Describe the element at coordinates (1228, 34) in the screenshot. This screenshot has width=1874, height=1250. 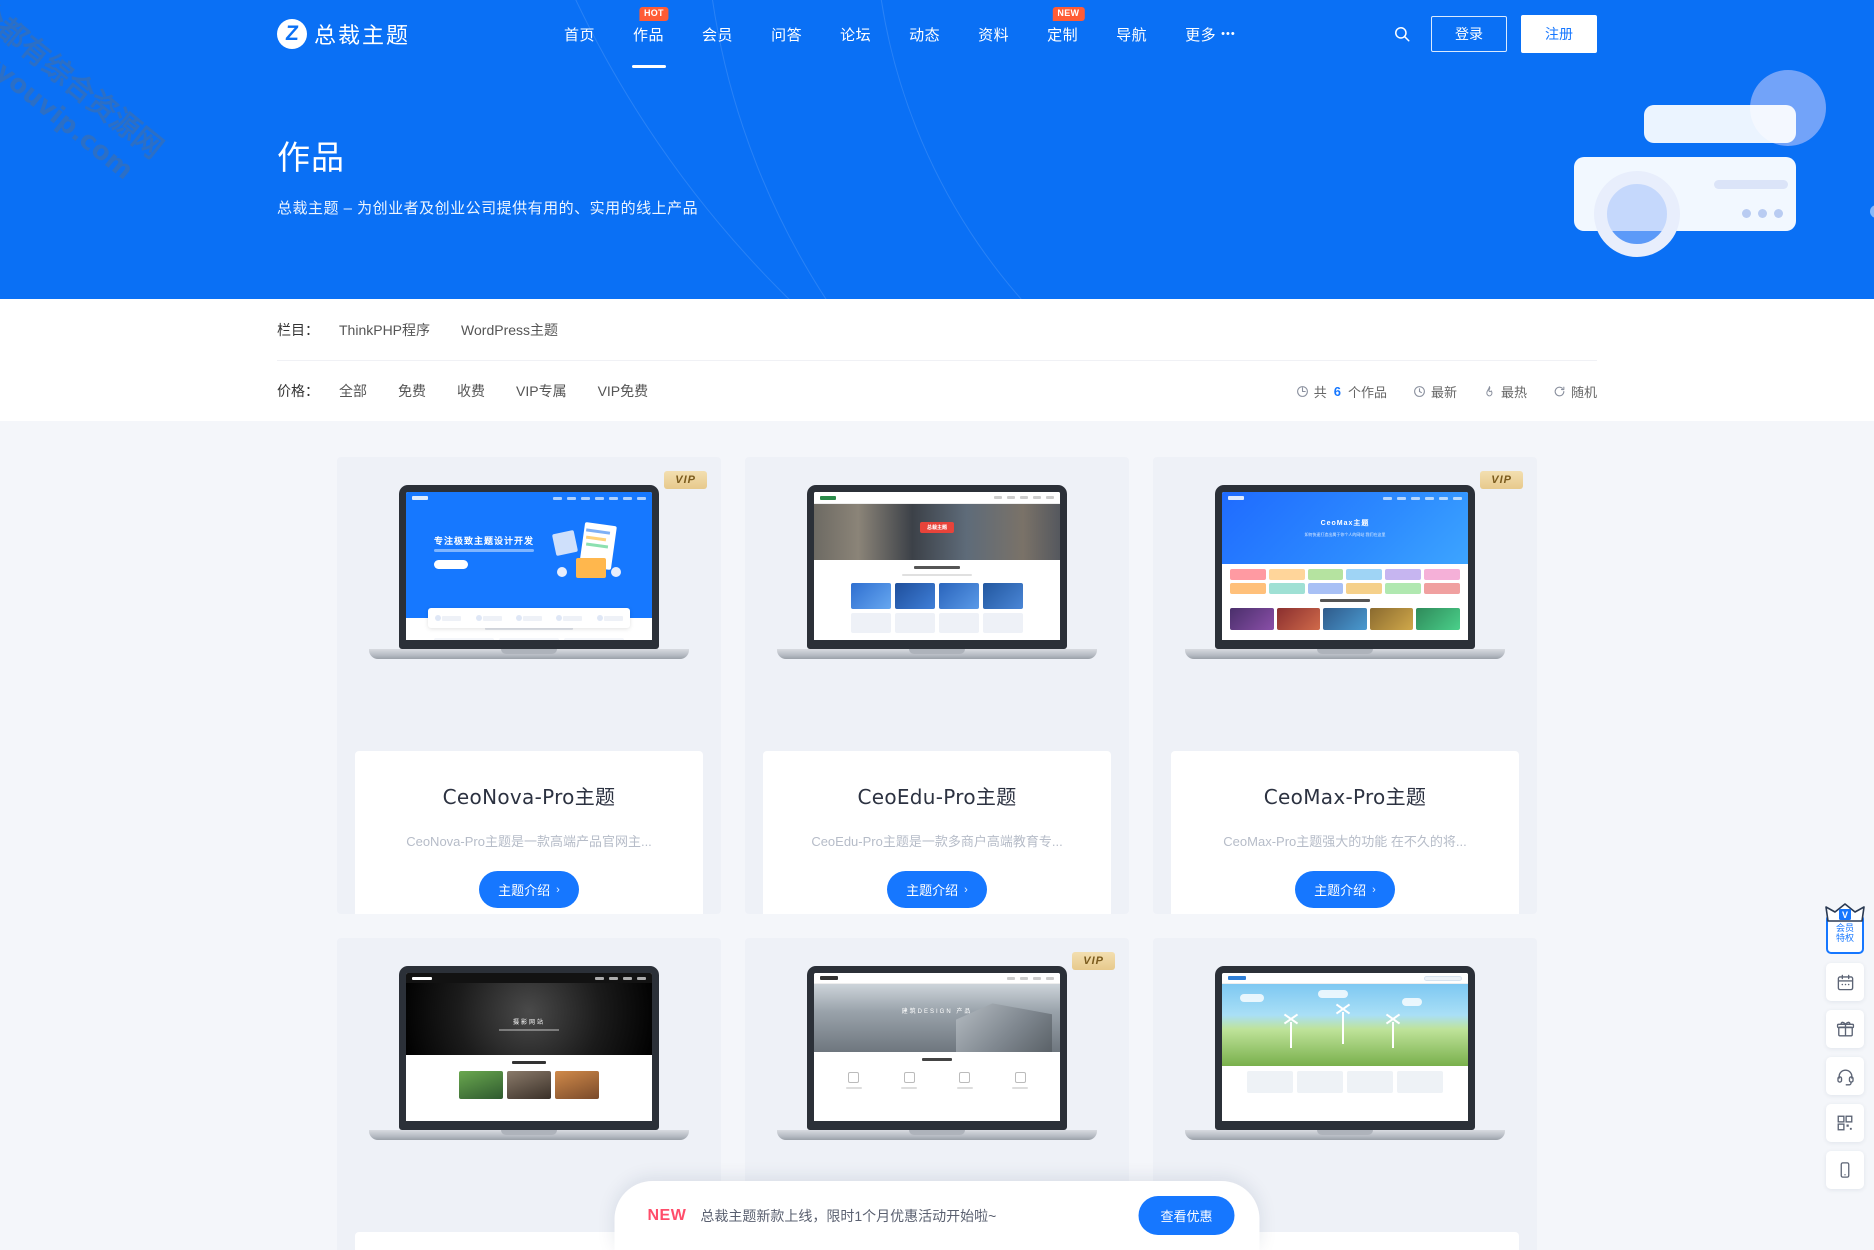
I see `more-dots-icon: •••` at that location.